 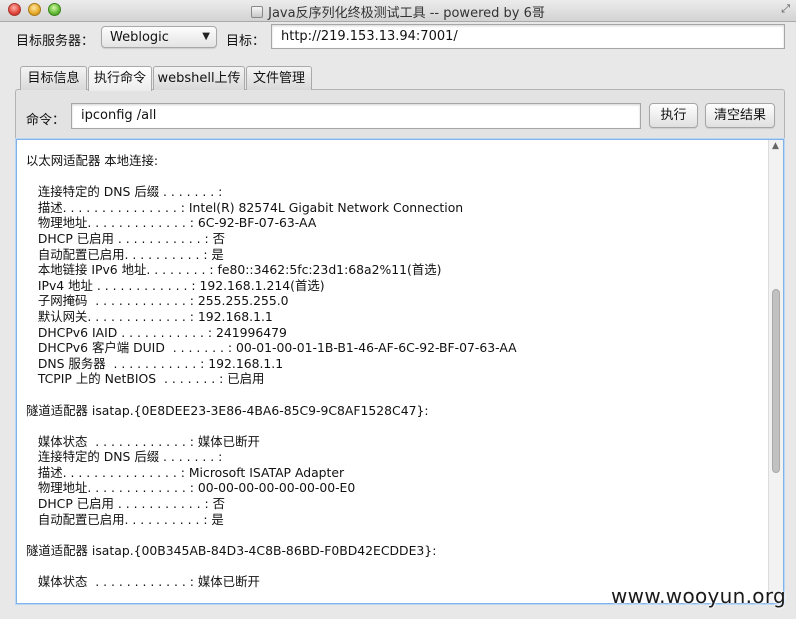 What do you see at coordinates (46, 120) in the screenshot?
I see `command-label: 命令：` at bounding box center [46, 120].